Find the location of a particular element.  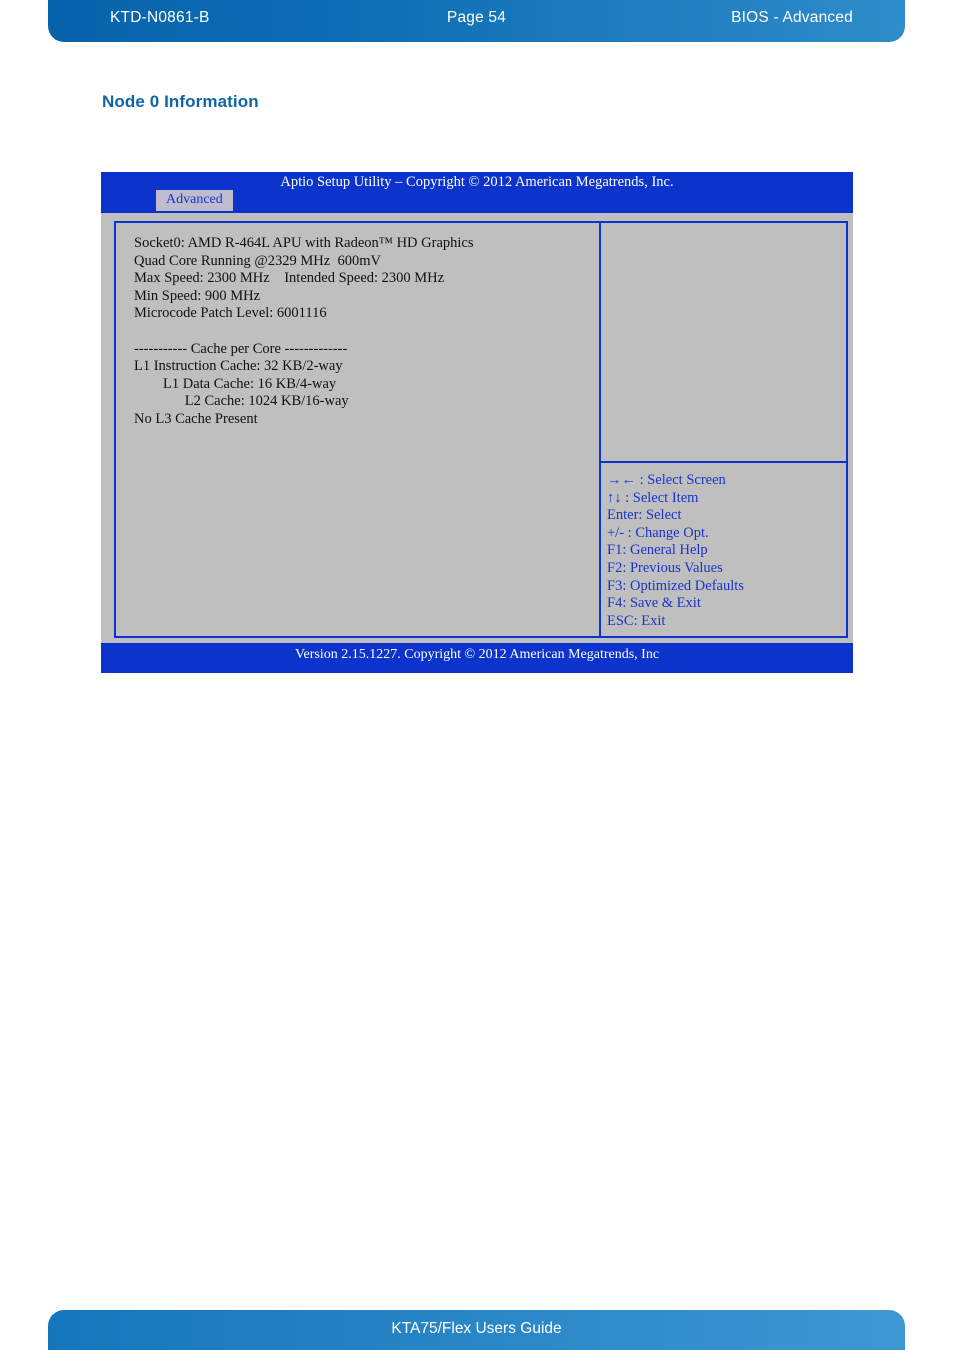

info-line: L1 Data Cache: 16 KB/4-way is located at coordinates (235, 383).